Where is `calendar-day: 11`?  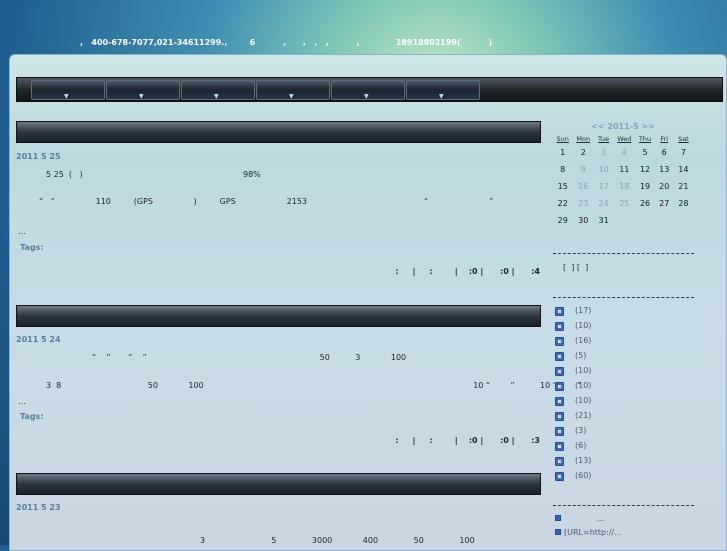 calendar-day: 11 is located at coordinates (624, 169).